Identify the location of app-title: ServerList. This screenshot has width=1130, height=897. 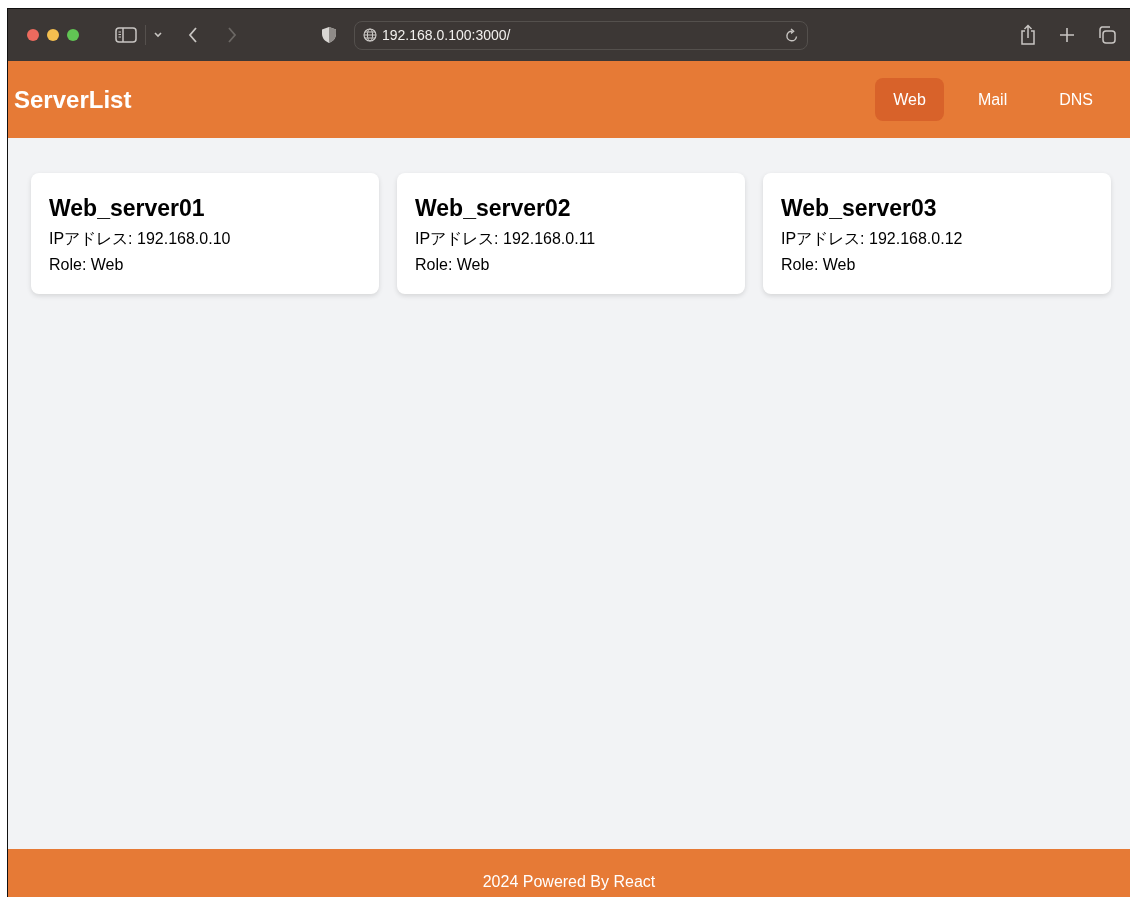
(73, 99).